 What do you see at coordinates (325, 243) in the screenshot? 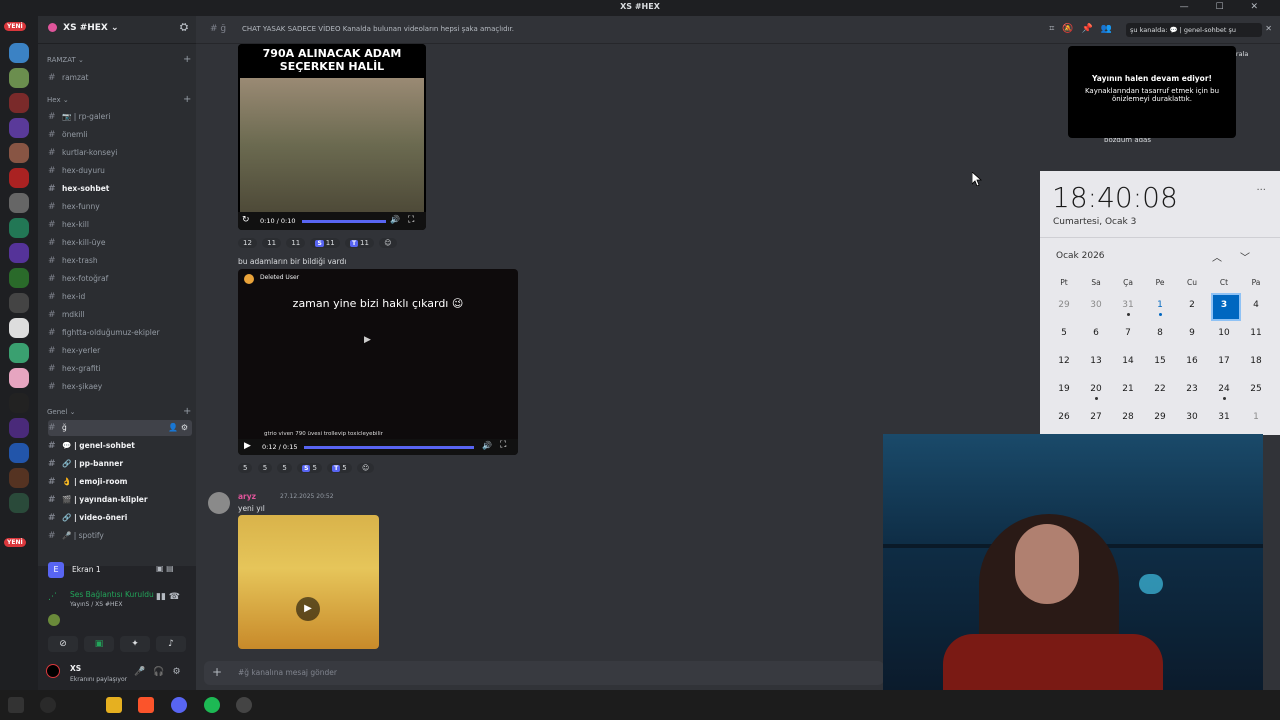
I see `reaction-chip: S 11` at bounding box center [325, 243].